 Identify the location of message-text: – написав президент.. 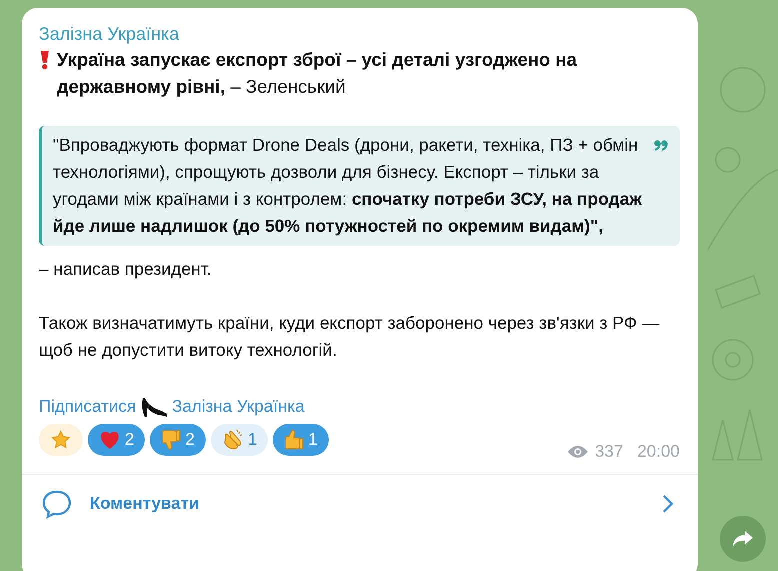
(126, 269).